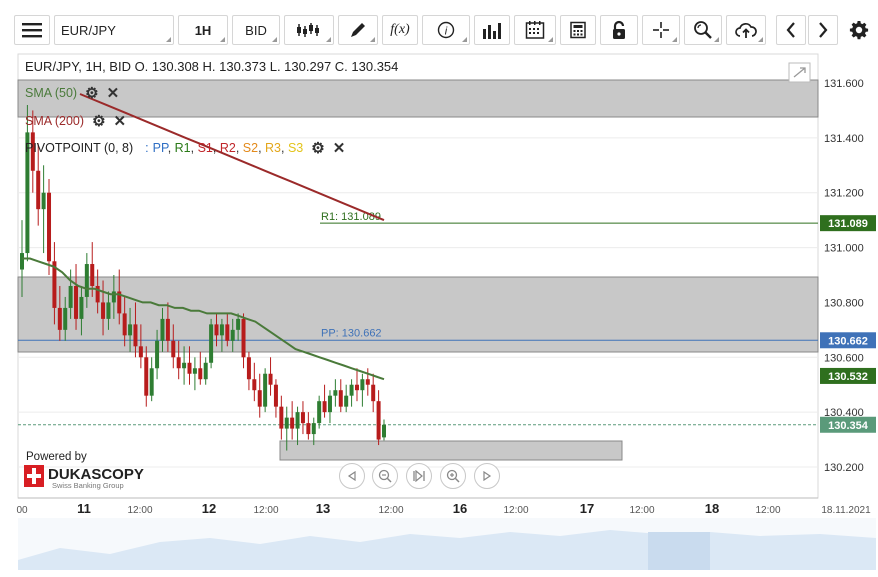 This screenshot has width=878, height=577. I want to click on arrow-left-button, so click(791, 30).